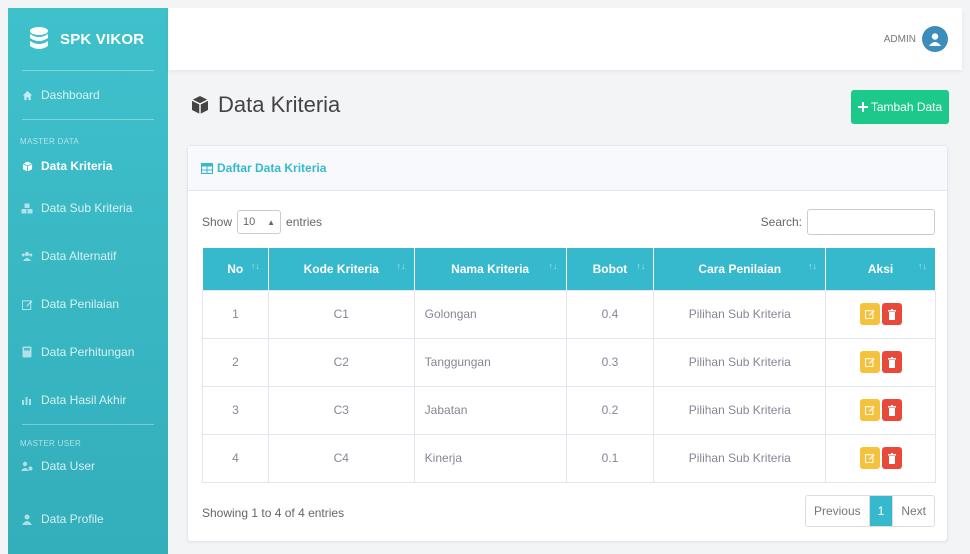 The image size is (970, 554). What do you see at coordinates (27, 256) in the screenshot?
I see `users-icon` at bounding box center [27, 256].